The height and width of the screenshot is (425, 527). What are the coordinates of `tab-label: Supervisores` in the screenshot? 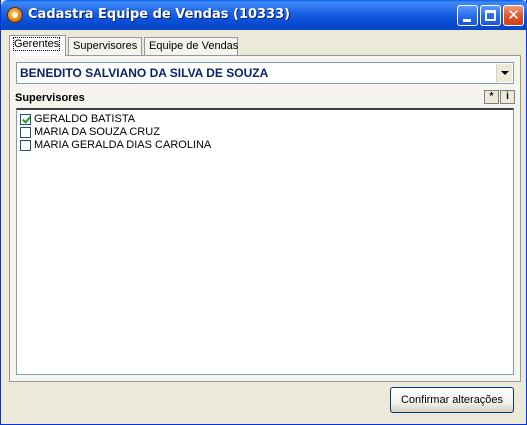 It's located at (105, 46).